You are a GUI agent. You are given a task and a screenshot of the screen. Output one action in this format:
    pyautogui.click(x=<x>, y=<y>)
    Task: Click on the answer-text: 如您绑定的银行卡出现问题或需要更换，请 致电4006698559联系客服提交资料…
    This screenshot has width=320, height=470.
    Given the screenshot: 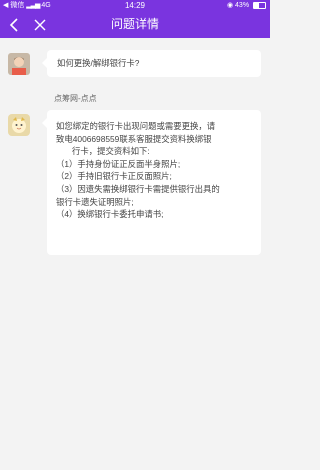 What is the action you would take?
    pyautogui.click(x=138, y=170)
    